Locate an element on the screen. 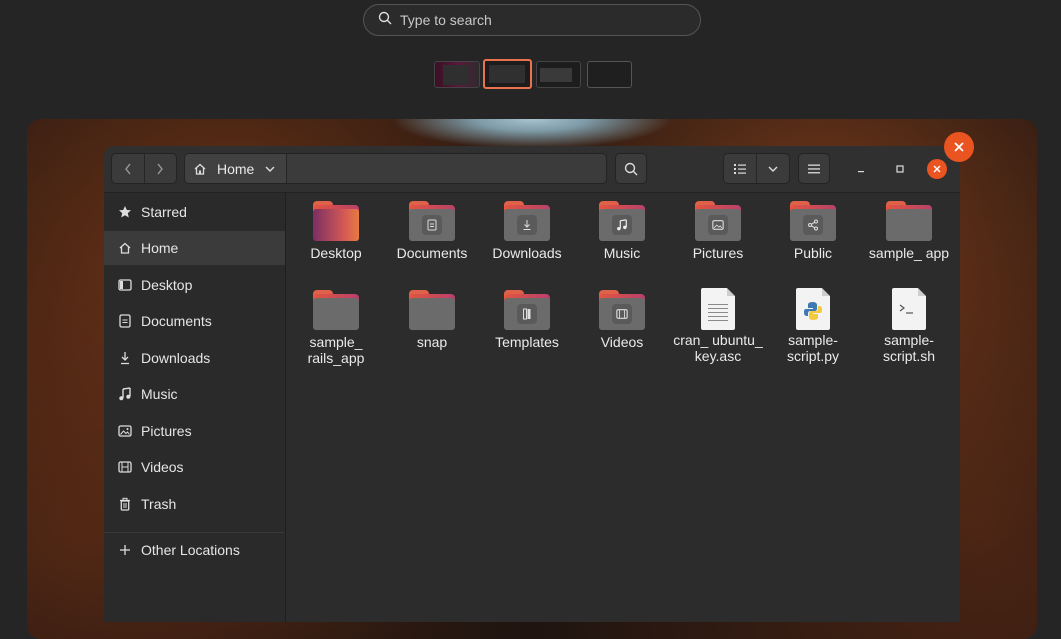 The width and height of the screenshot is (1061, 639). sidebar-item-pictures: Pictures is located at coordinates (194, 431).